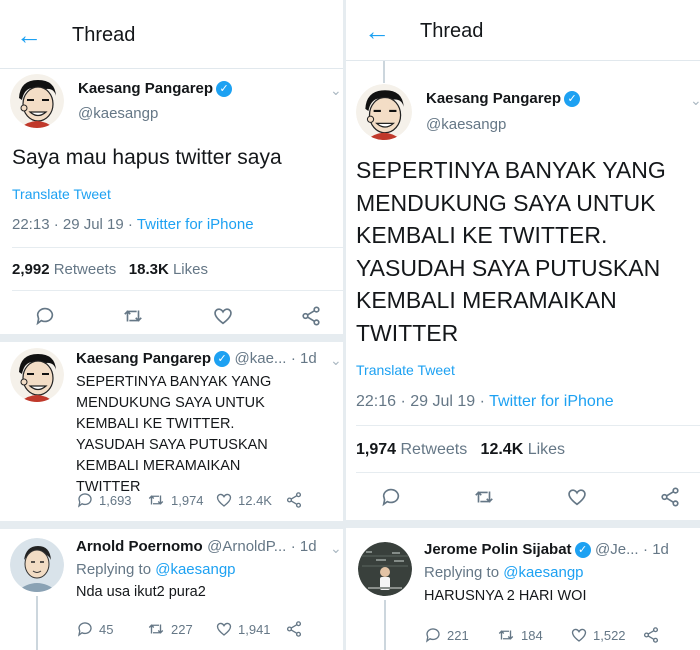 This screenshot has width=700, height=650. I want to click on likes-count: 18.3K, so click(149, 269).